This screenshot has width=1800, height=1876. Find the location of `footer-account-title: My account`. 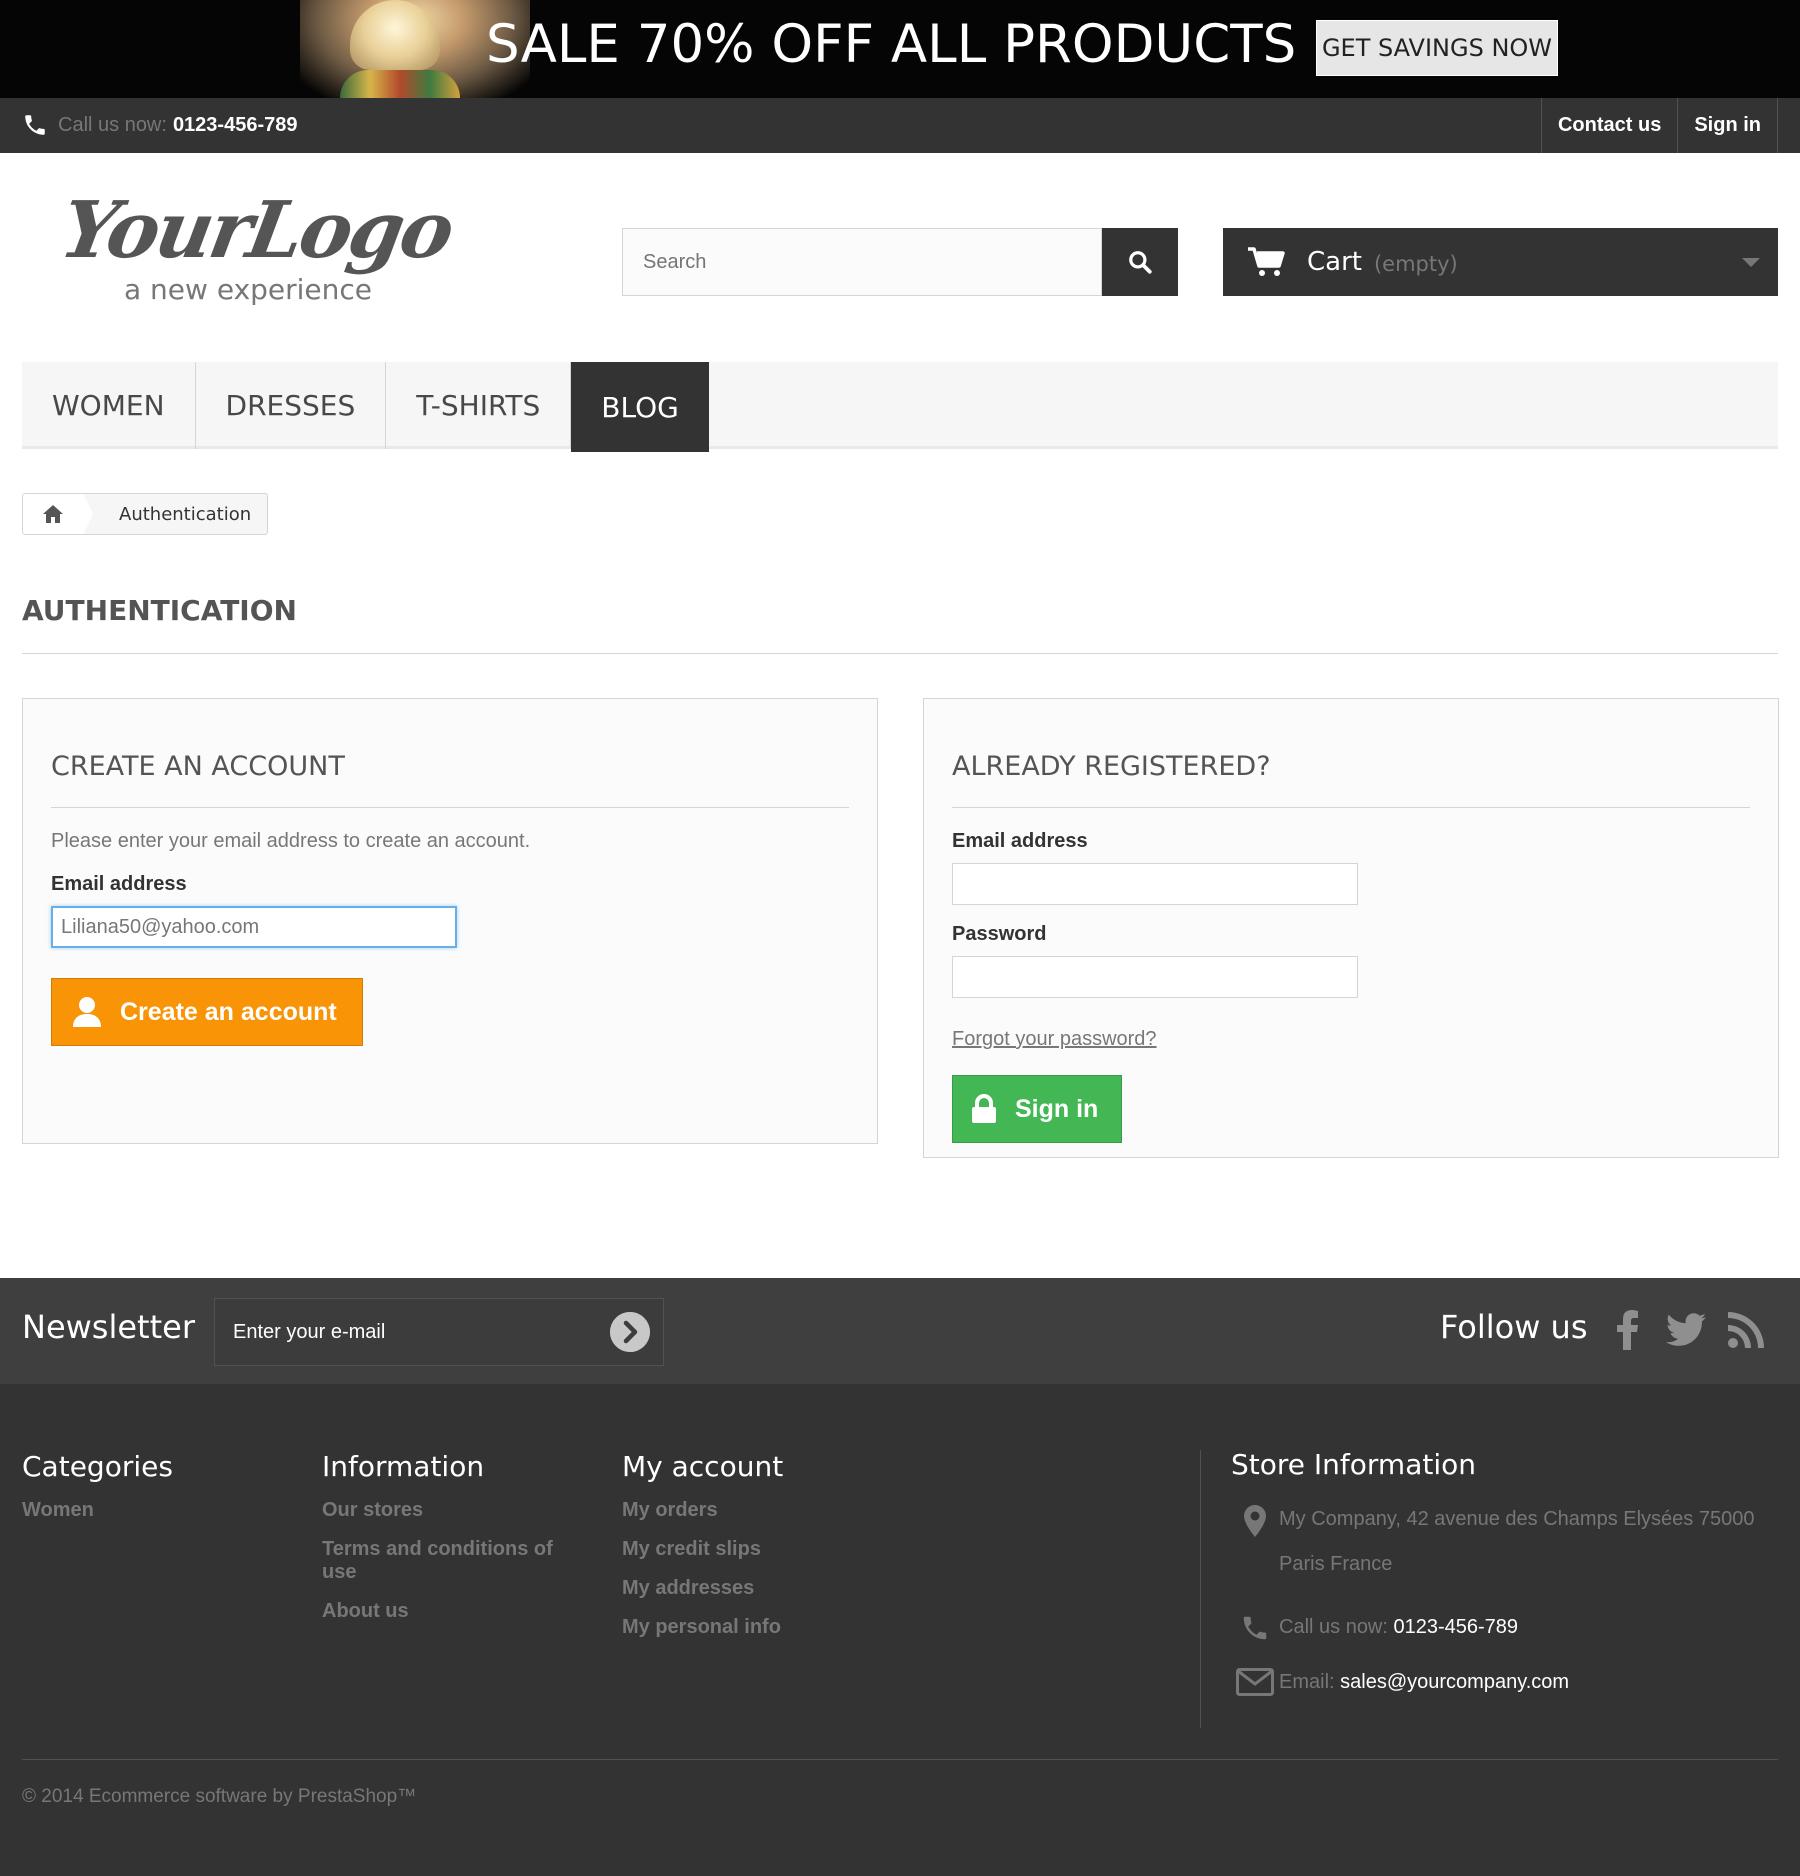

footer-account-title: My account is located at coordinates (703, 1466).